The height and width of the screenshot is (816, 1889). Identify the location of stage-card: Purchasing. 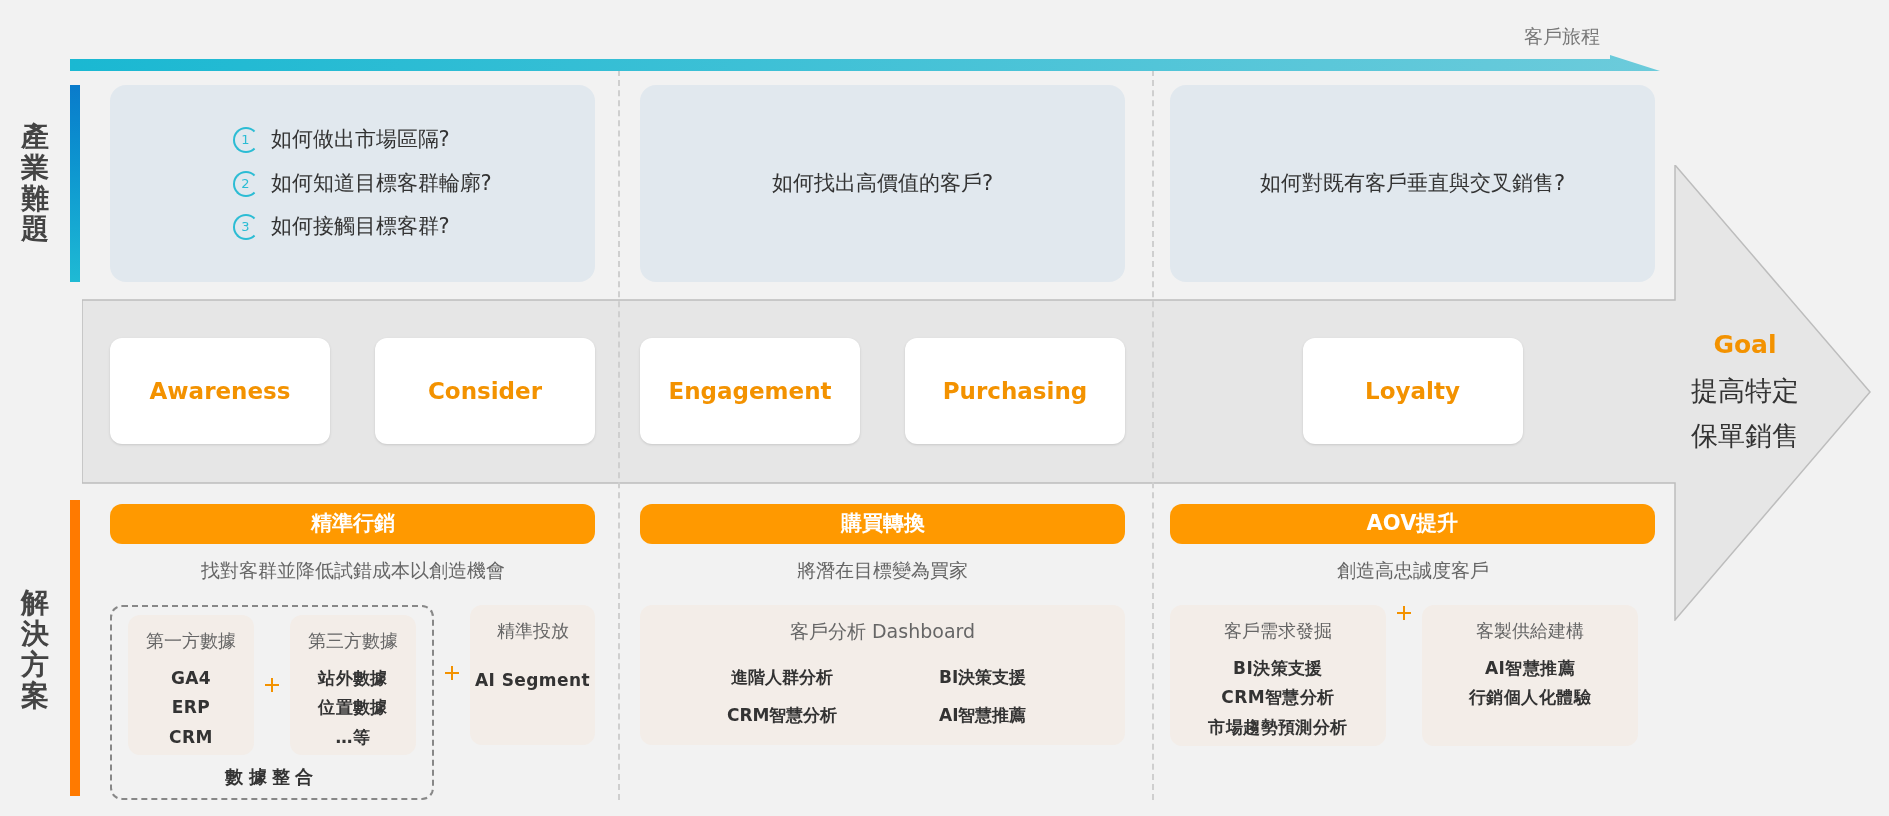
(1015, 391).